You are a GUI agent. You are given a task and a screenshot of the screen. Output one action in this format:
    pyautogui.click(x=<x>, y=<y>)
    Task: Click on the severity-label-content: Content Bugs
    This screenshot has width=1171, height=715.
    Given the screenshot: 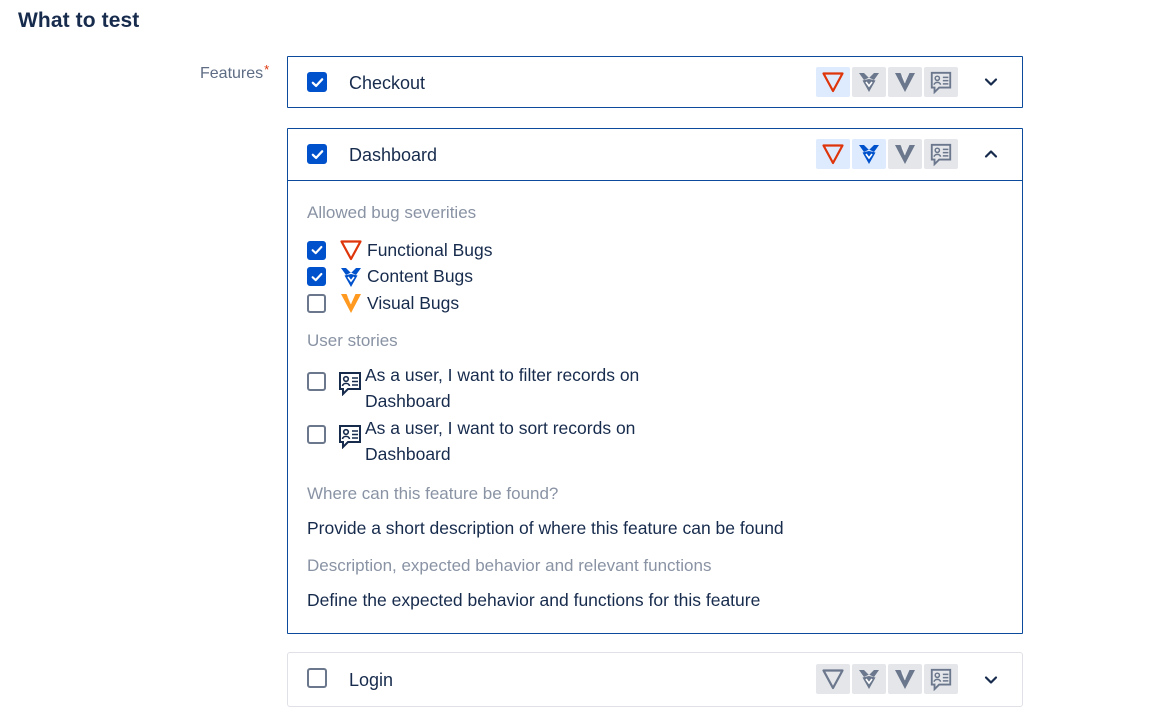 What is the action you would take?
    pyautogui.click(x=420, y=276)
    